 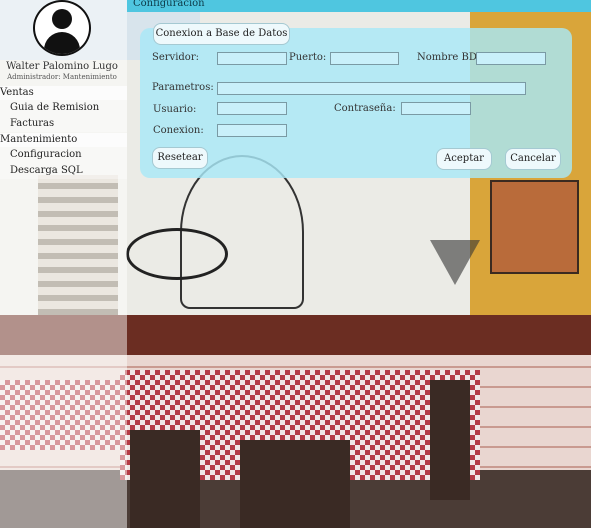 What do you see at coordinates (175, 109) in the screenshot?
I see `usuario-label: Usuario:` at bounding box center [175, 109].